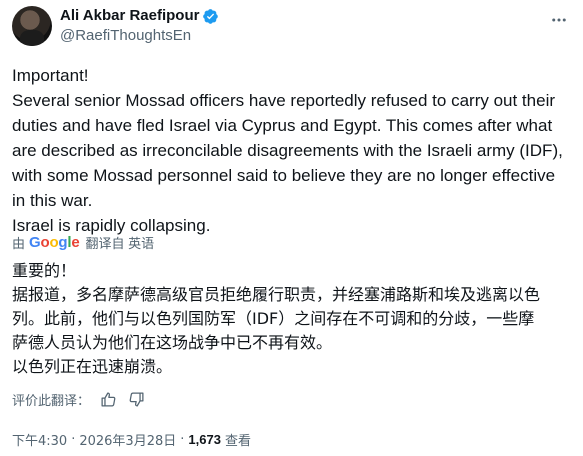  I want to click on translated-line: 重要的！, so click(44, 270).